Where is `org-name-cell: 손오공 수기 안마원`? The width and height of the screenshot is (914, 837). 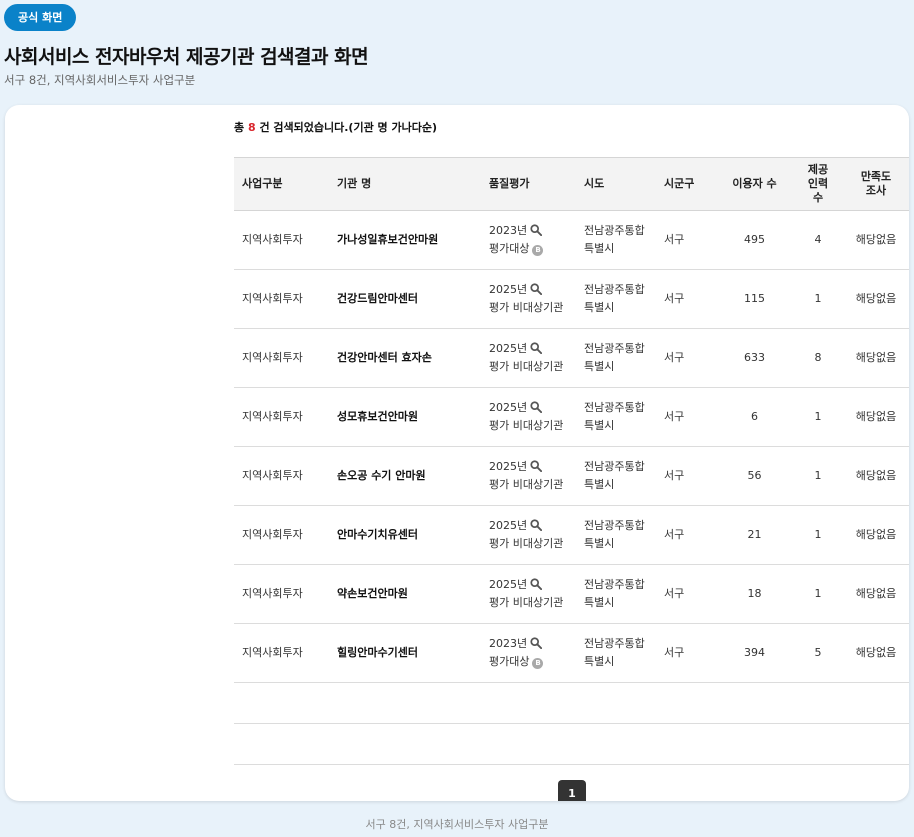
org-name-cell: 손오공 수기 안마원 is located at coordinates (405, 476).